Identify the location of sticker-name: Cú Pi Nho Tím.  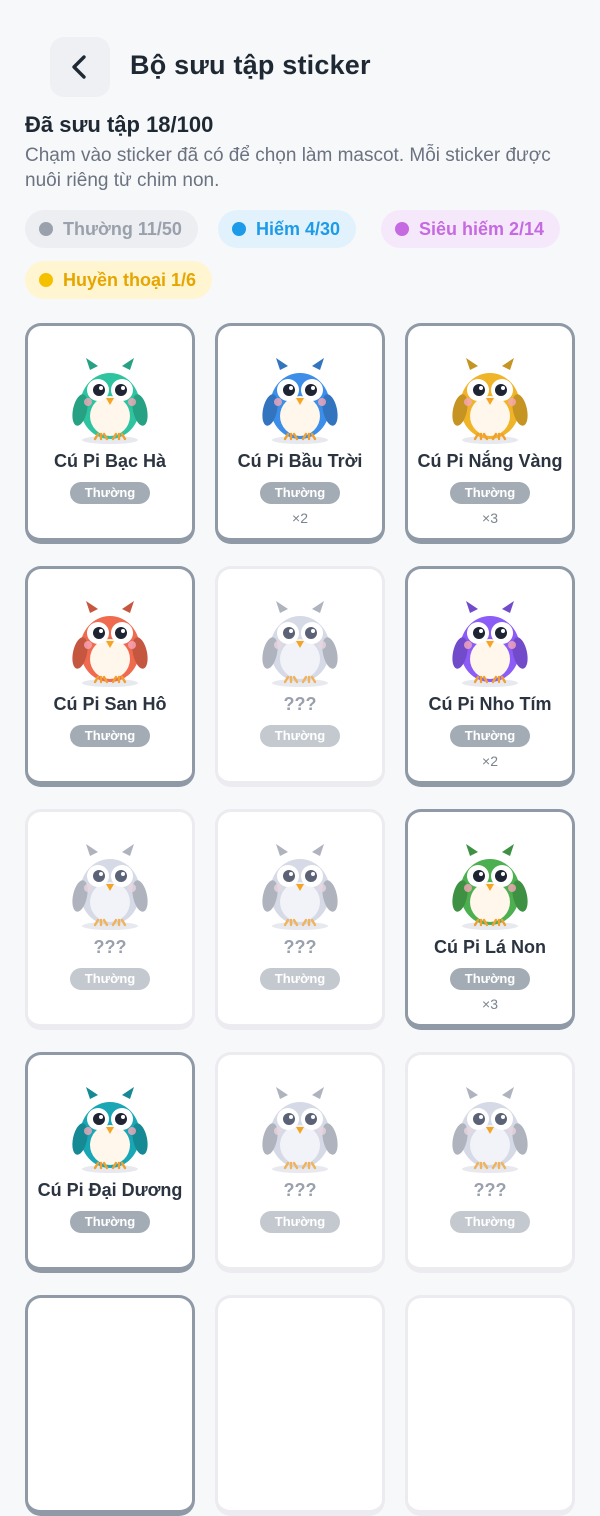
(490, 704).